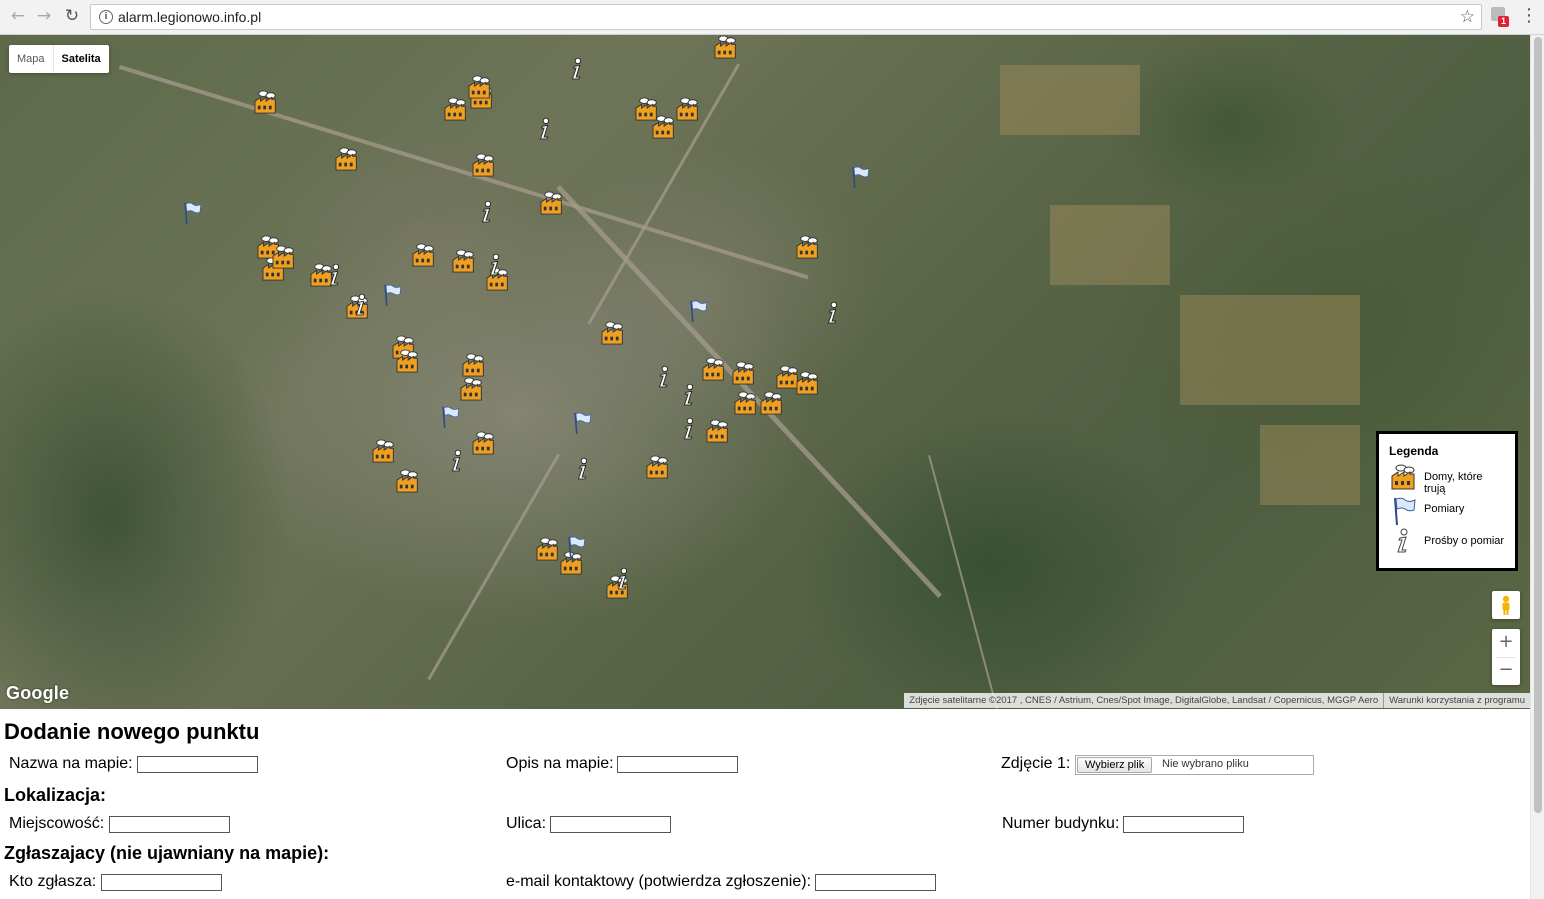 This screenshot has height=899, width=1544. Describe the element at coordinates (1506, 671) in the screenshot. I see `zoom-out-button: −` at that location.